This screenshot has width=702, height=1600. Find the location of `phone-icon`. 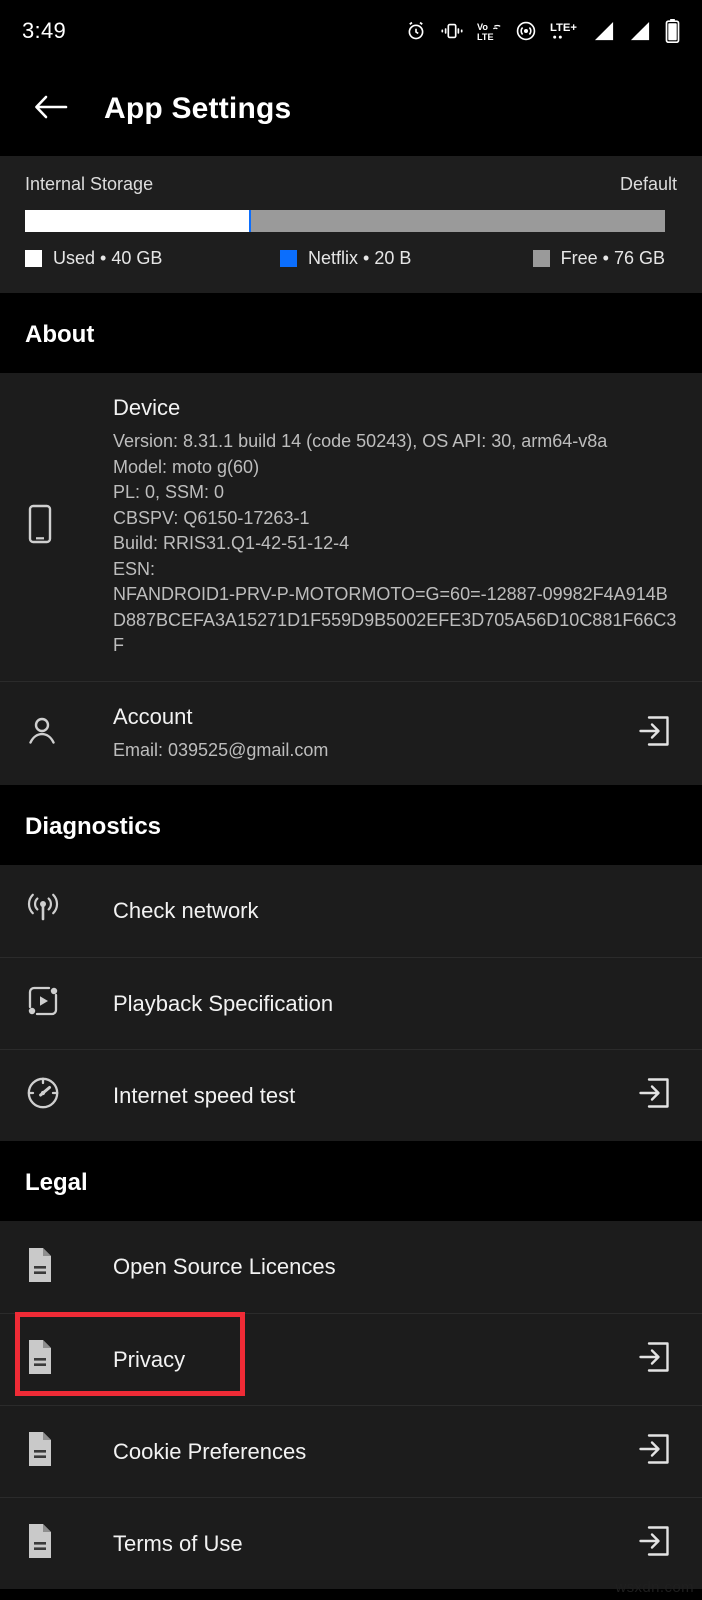

phone-icon is located at coordinates (40, 526).